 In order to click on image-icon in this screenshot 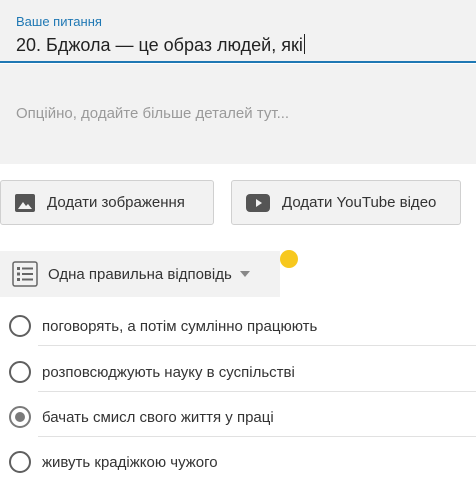, I will do `click(25, 202)`.